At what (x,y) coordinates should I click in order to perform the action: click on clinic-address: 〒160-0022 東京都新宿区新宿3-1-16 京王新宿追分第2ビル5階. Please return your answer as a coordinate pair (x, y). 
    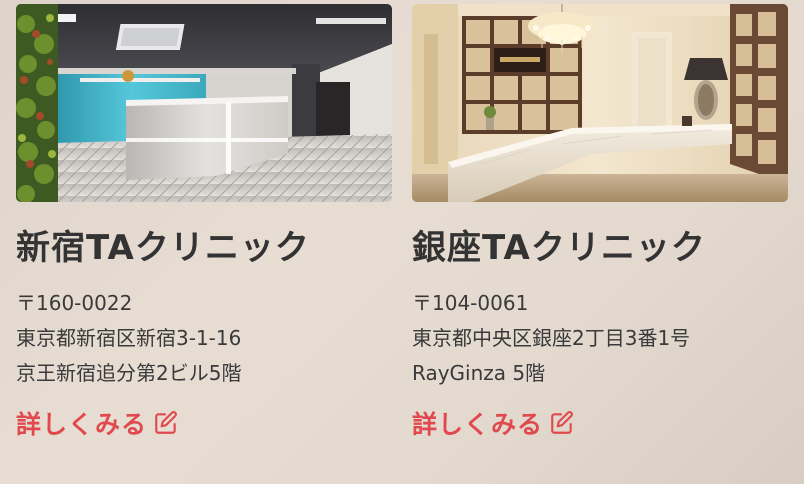
    Looking at the image, I should click on (204, 338).